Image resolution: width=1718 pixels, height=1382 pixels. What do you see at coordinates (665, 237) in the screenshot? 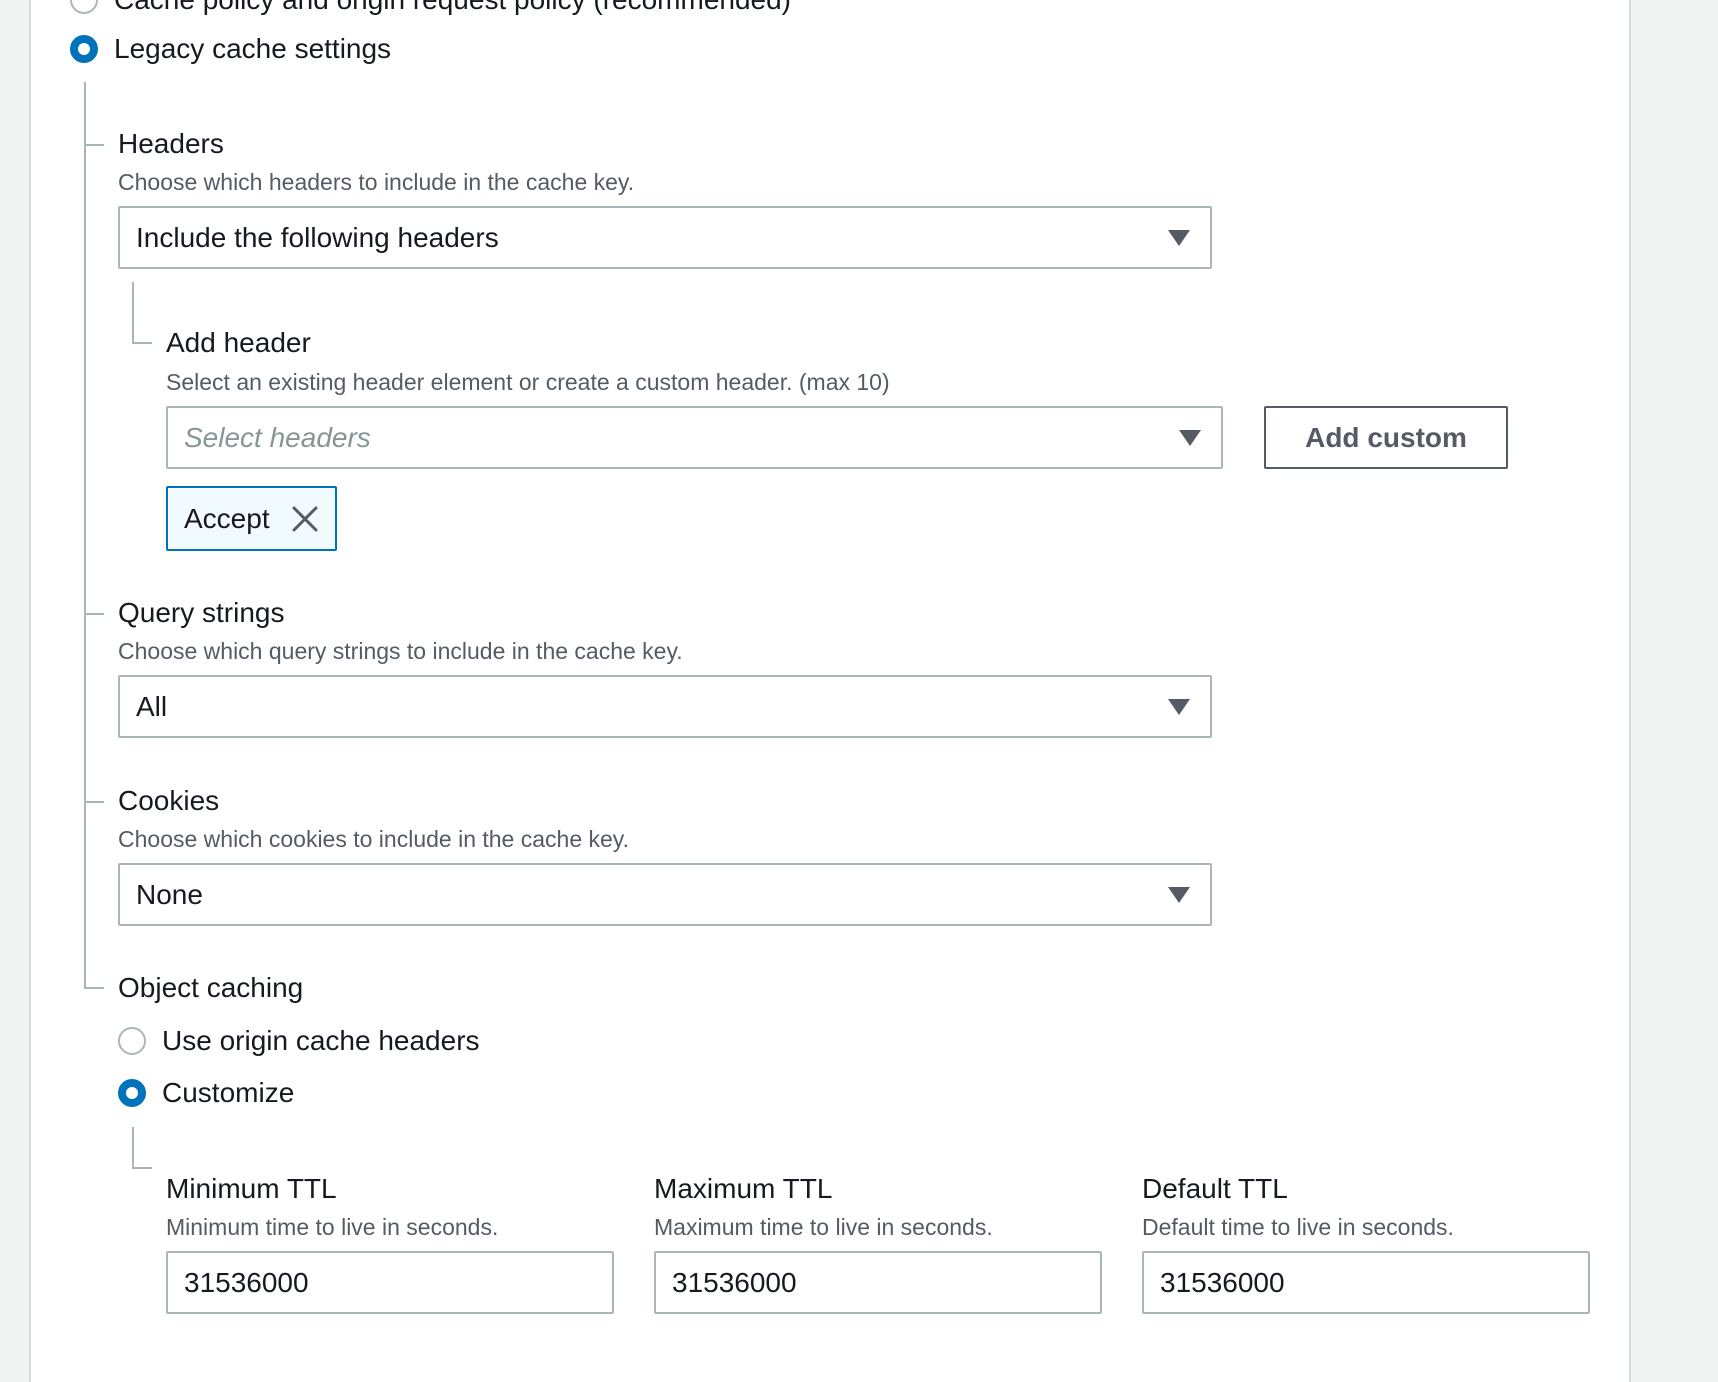
I see `headers-select: Include the following headers` at bounding box center [665, 237].